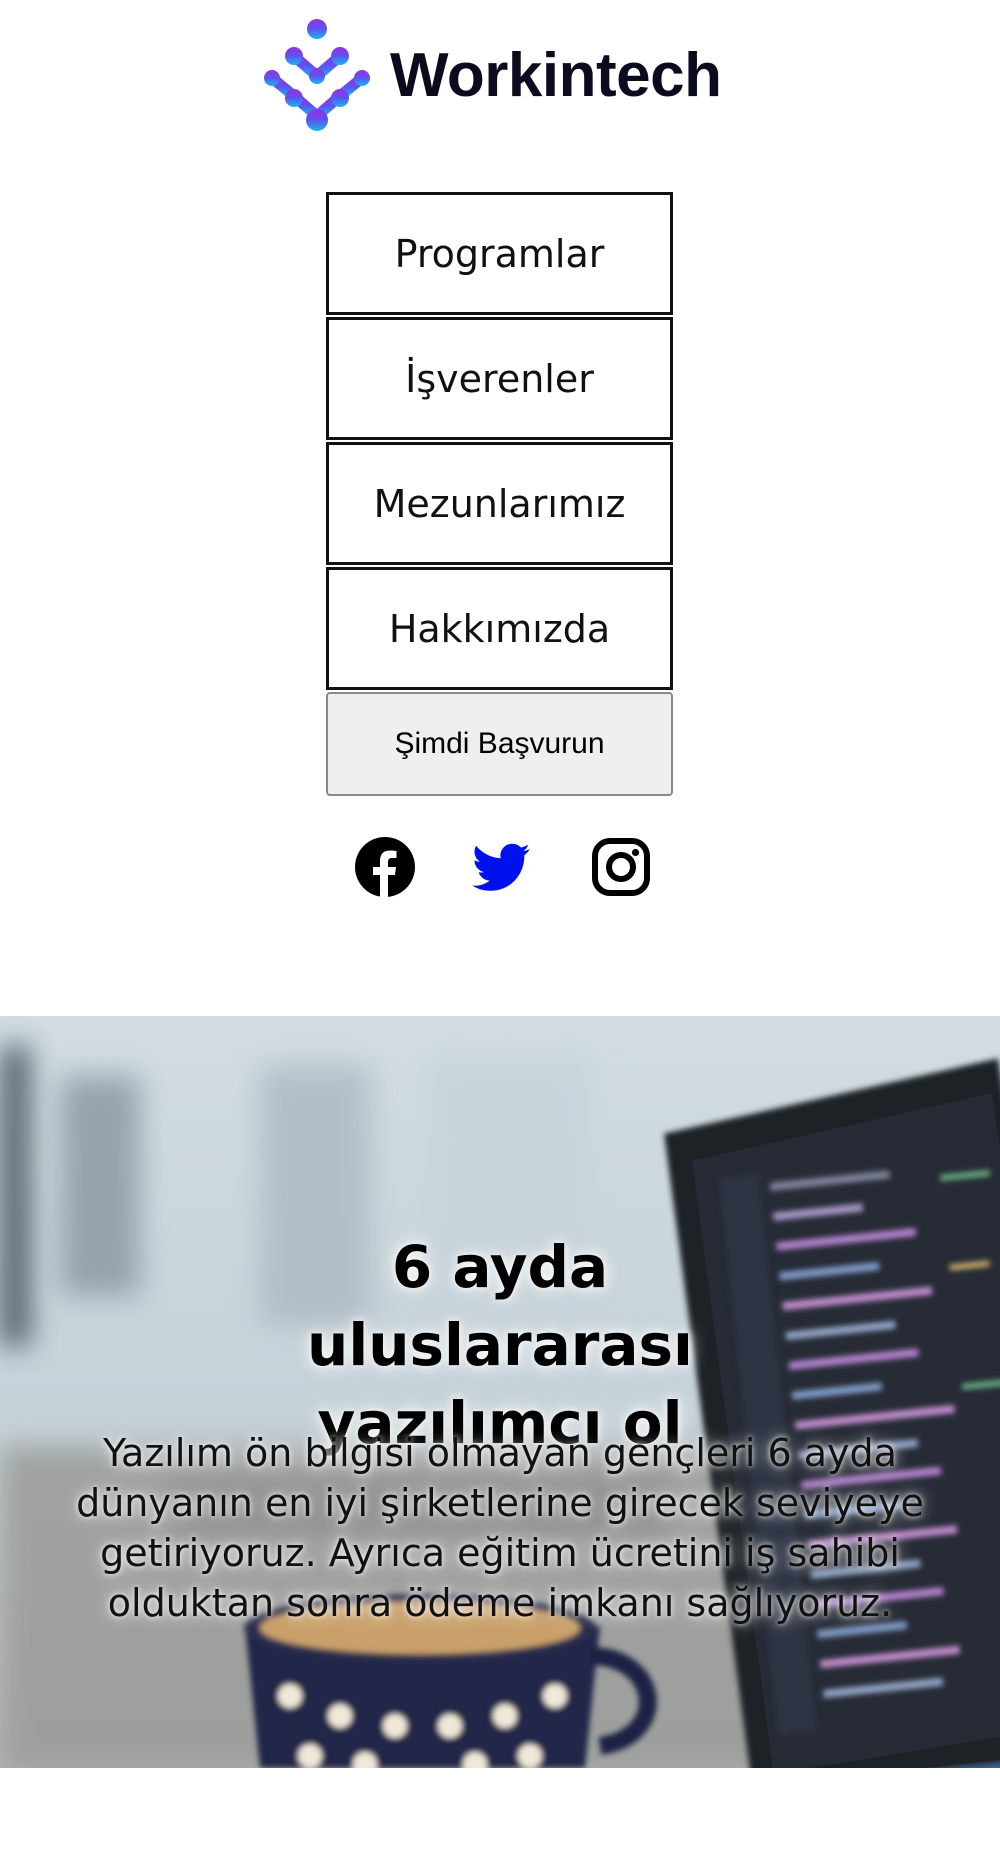 The height and width of the screenshot is (1868, 1000). Describe the element at coordinates (317, 76) in the screenshot. I see `workintech-logo-icon` at that location.